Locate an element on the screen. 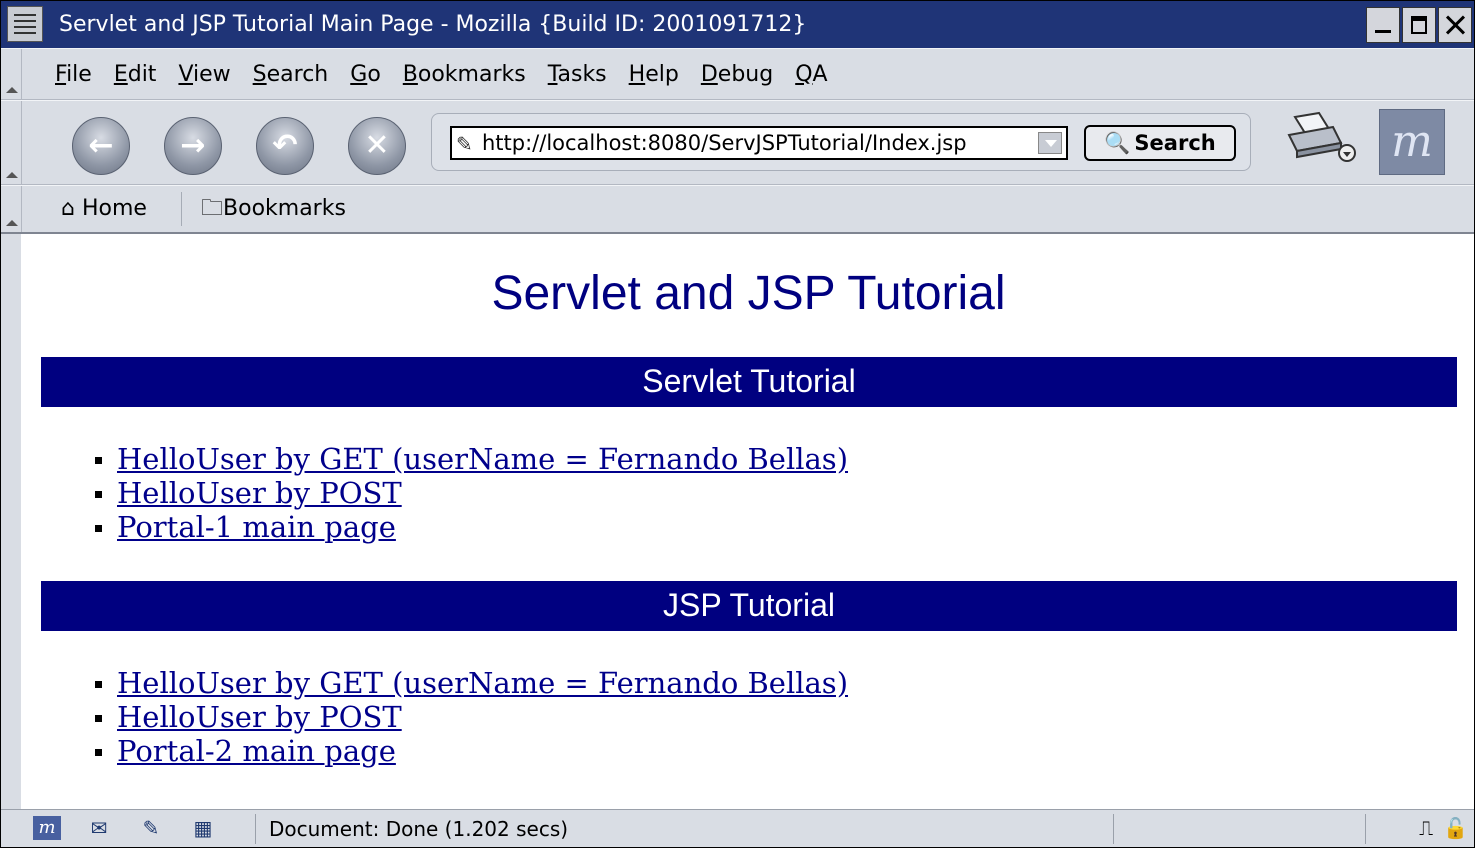  magnifier-icon: 🔍 is located at coordinates (1117, 143).